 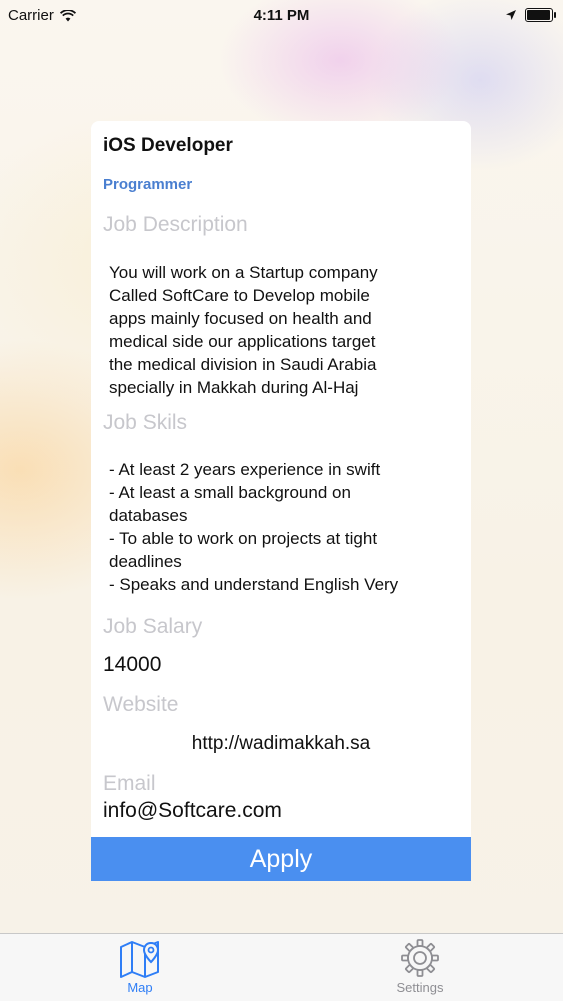 I want to click on tab-settings: Settings, so click(x=420, y=969).